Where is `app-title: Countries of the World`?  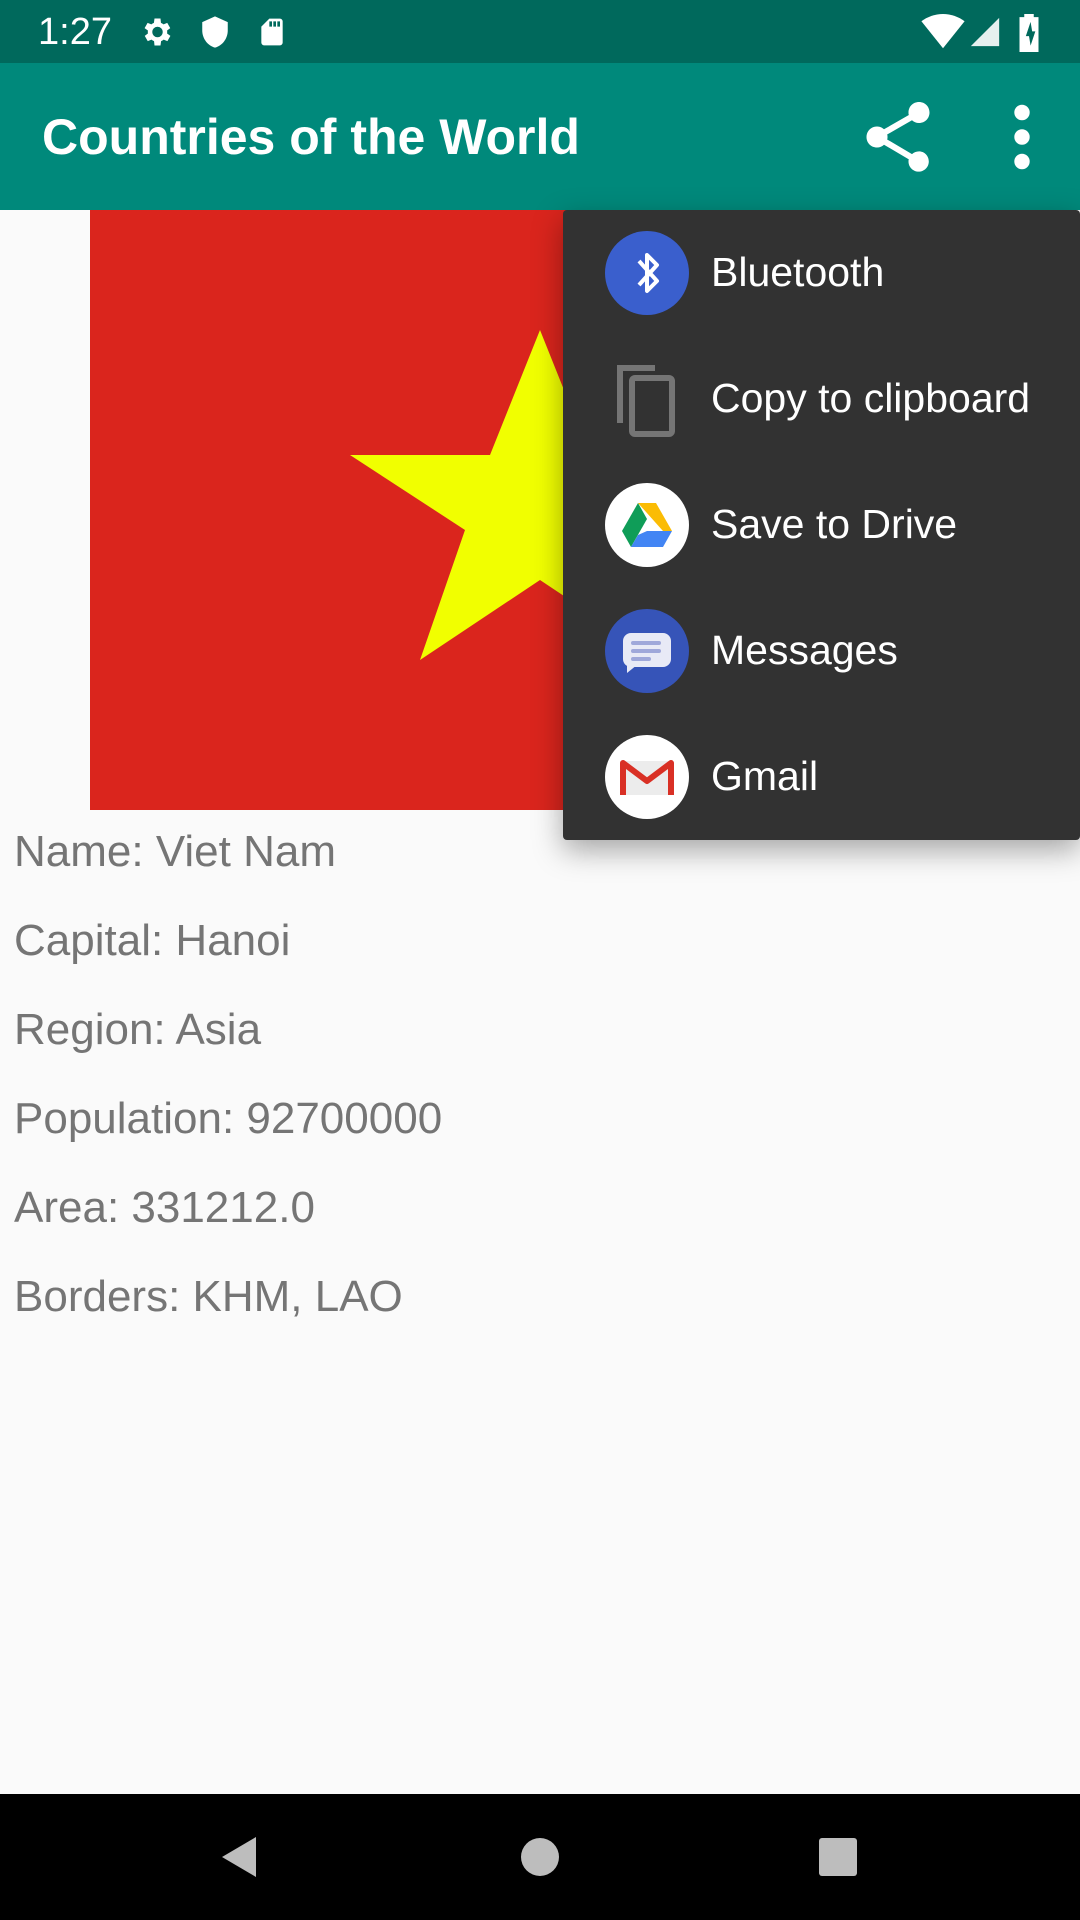
app-title: Countries of the World is located at coordinates (311, 137).